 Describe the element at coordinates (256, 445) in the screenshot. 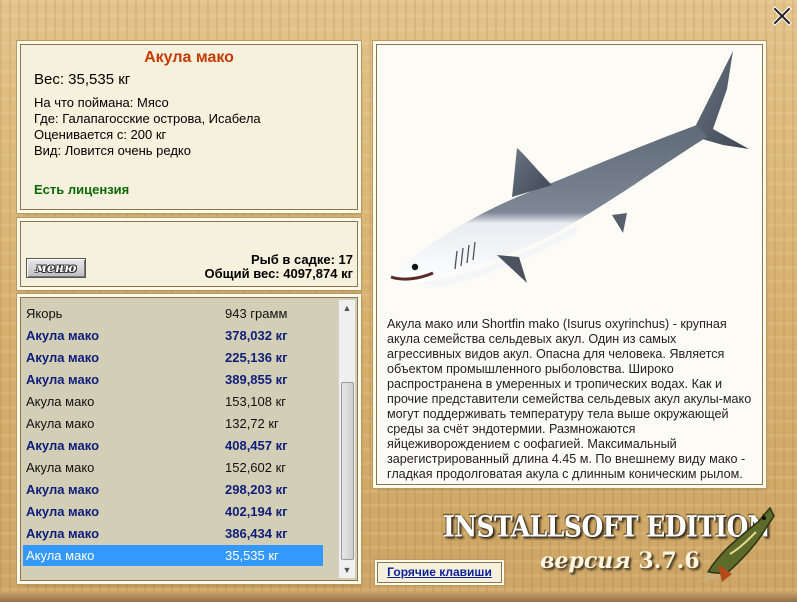

I see `list-item-weight: 408,457 кг` at that location.